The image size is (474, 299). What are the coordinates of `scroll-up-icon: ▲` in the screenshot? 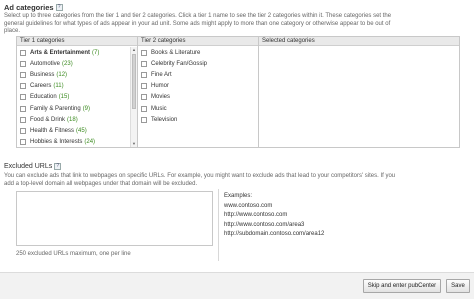 It's located at (134, 50).